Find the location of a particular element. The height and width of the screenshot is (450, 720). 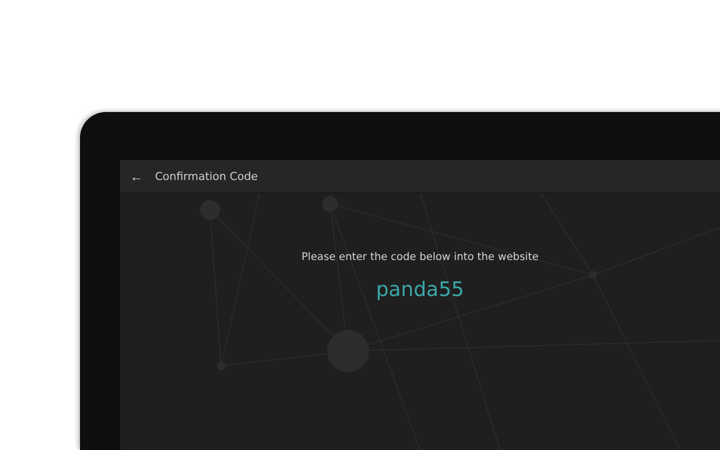

back-button: ← is located at coordinates (136, 176).